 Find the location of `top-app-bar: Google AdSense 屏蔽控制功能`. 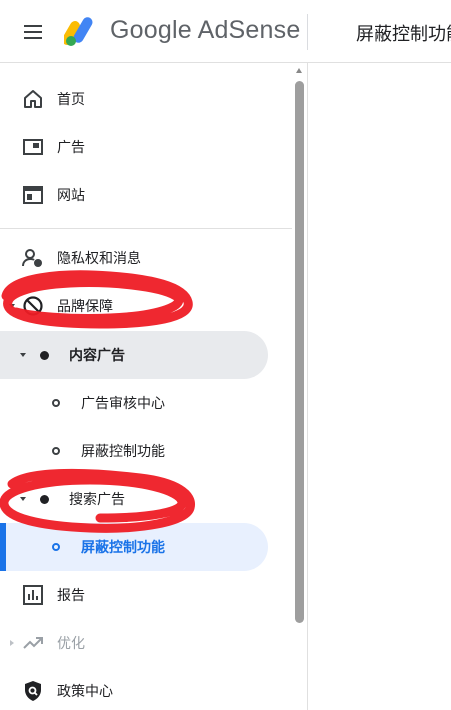

top-app-bar: Google AdSense 屏蔽控制功能 is located at coordinates (225, 31).